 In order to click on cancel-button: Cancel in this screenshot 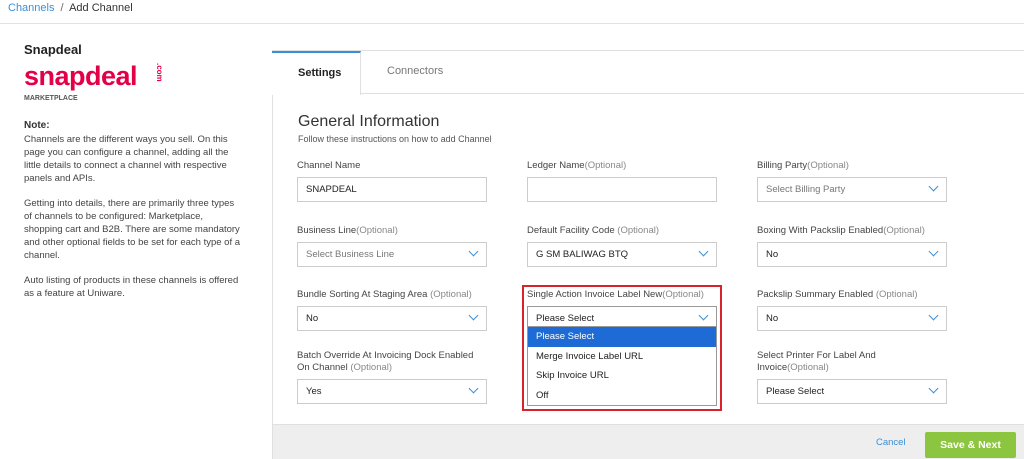, I will do `click(891, 442)`.